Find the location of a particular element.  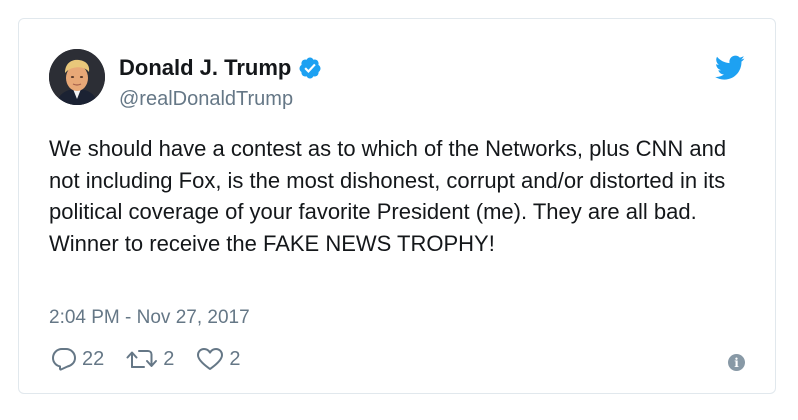

like-button: 2 is located at coordinates (218, 359).